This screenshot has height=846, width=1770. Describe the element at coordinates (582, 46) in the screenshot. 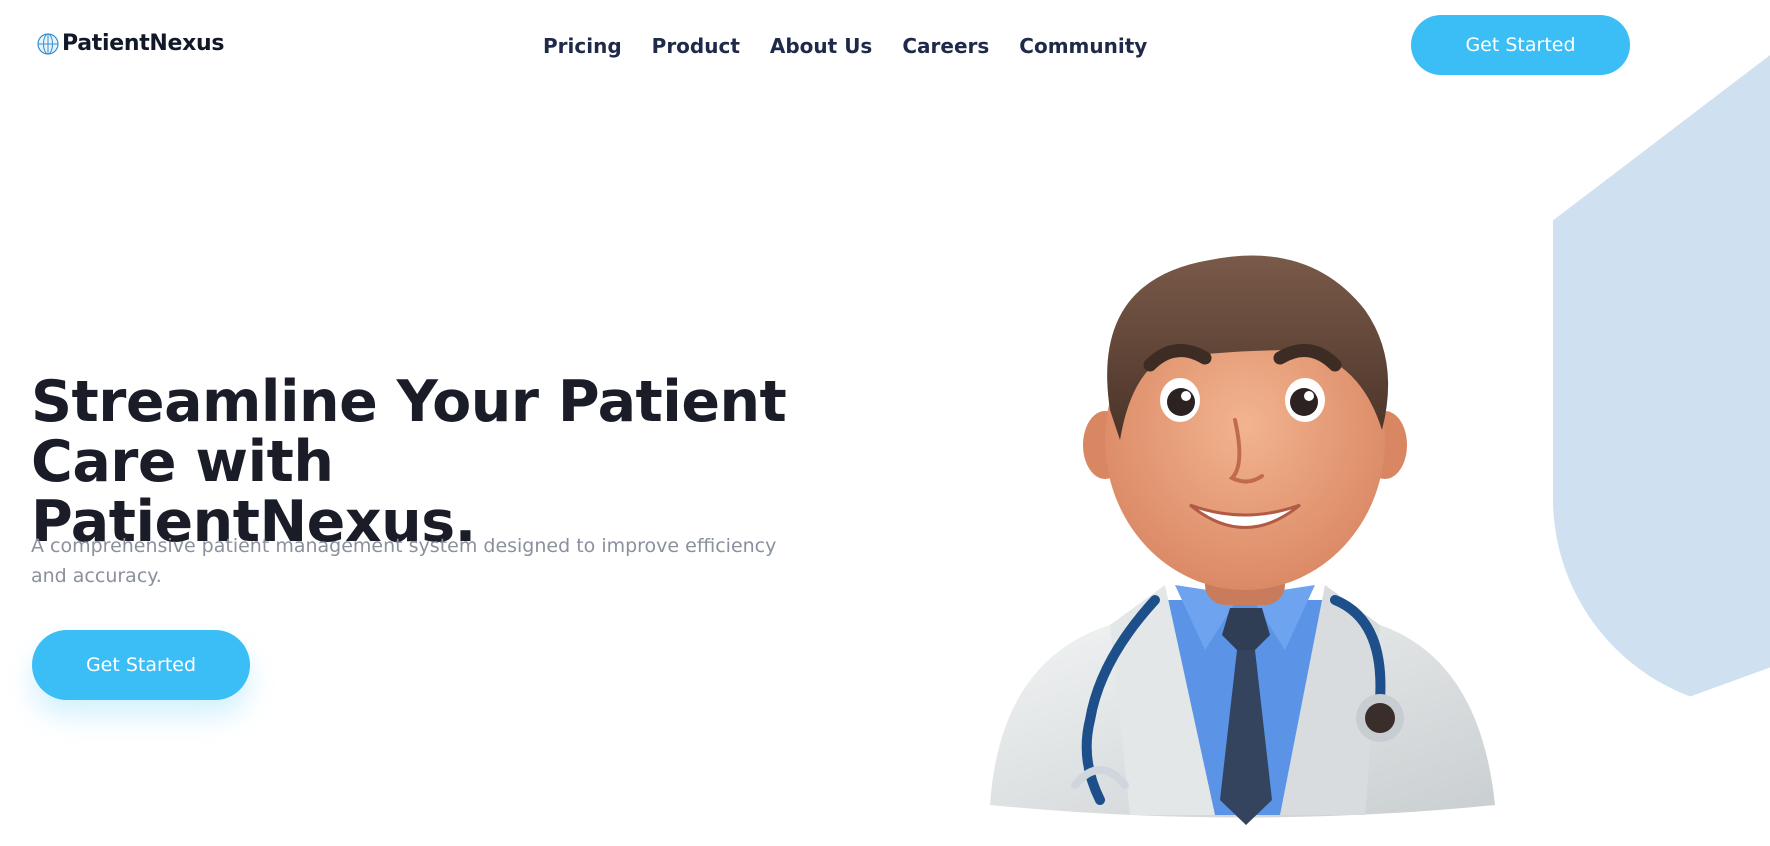

I see `nav-link-pricing: Pricing` at that location.